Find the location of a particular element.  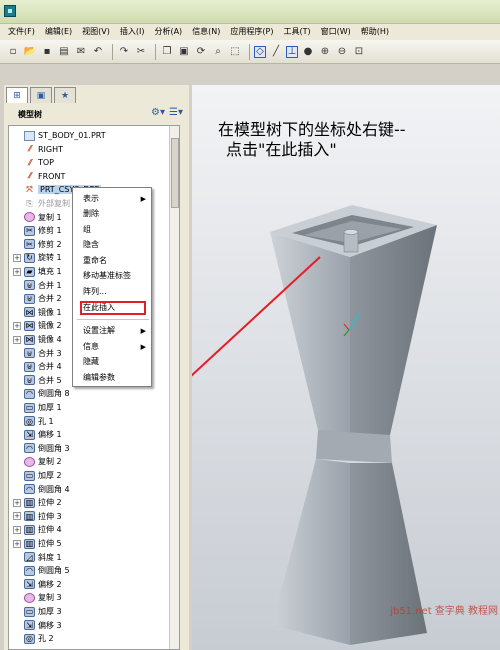

title-bar is located at coordinates (250, 12).